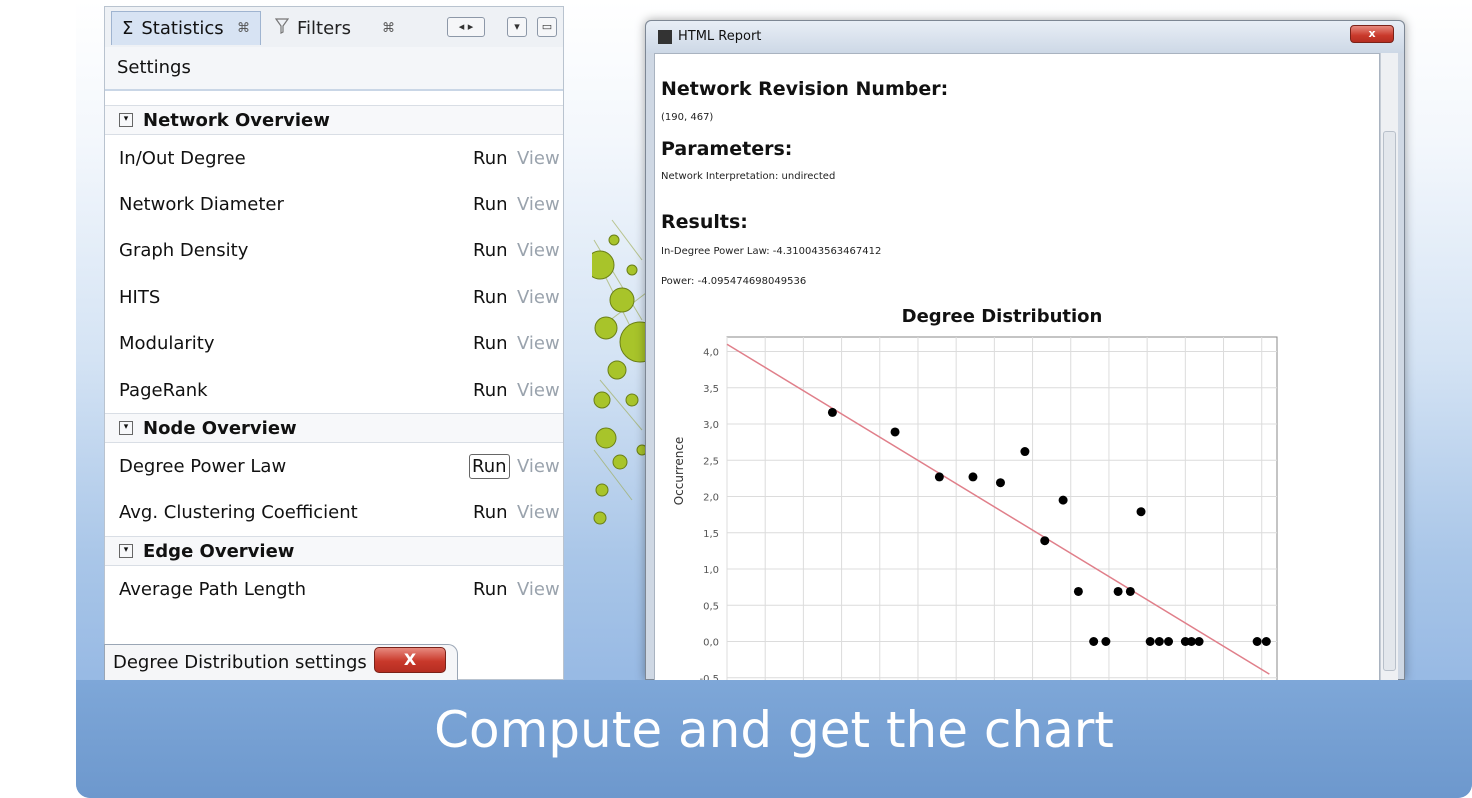 This screenshot has width=1472, height=798. I want to click on section-title: Node Overview, so click(220, 428).